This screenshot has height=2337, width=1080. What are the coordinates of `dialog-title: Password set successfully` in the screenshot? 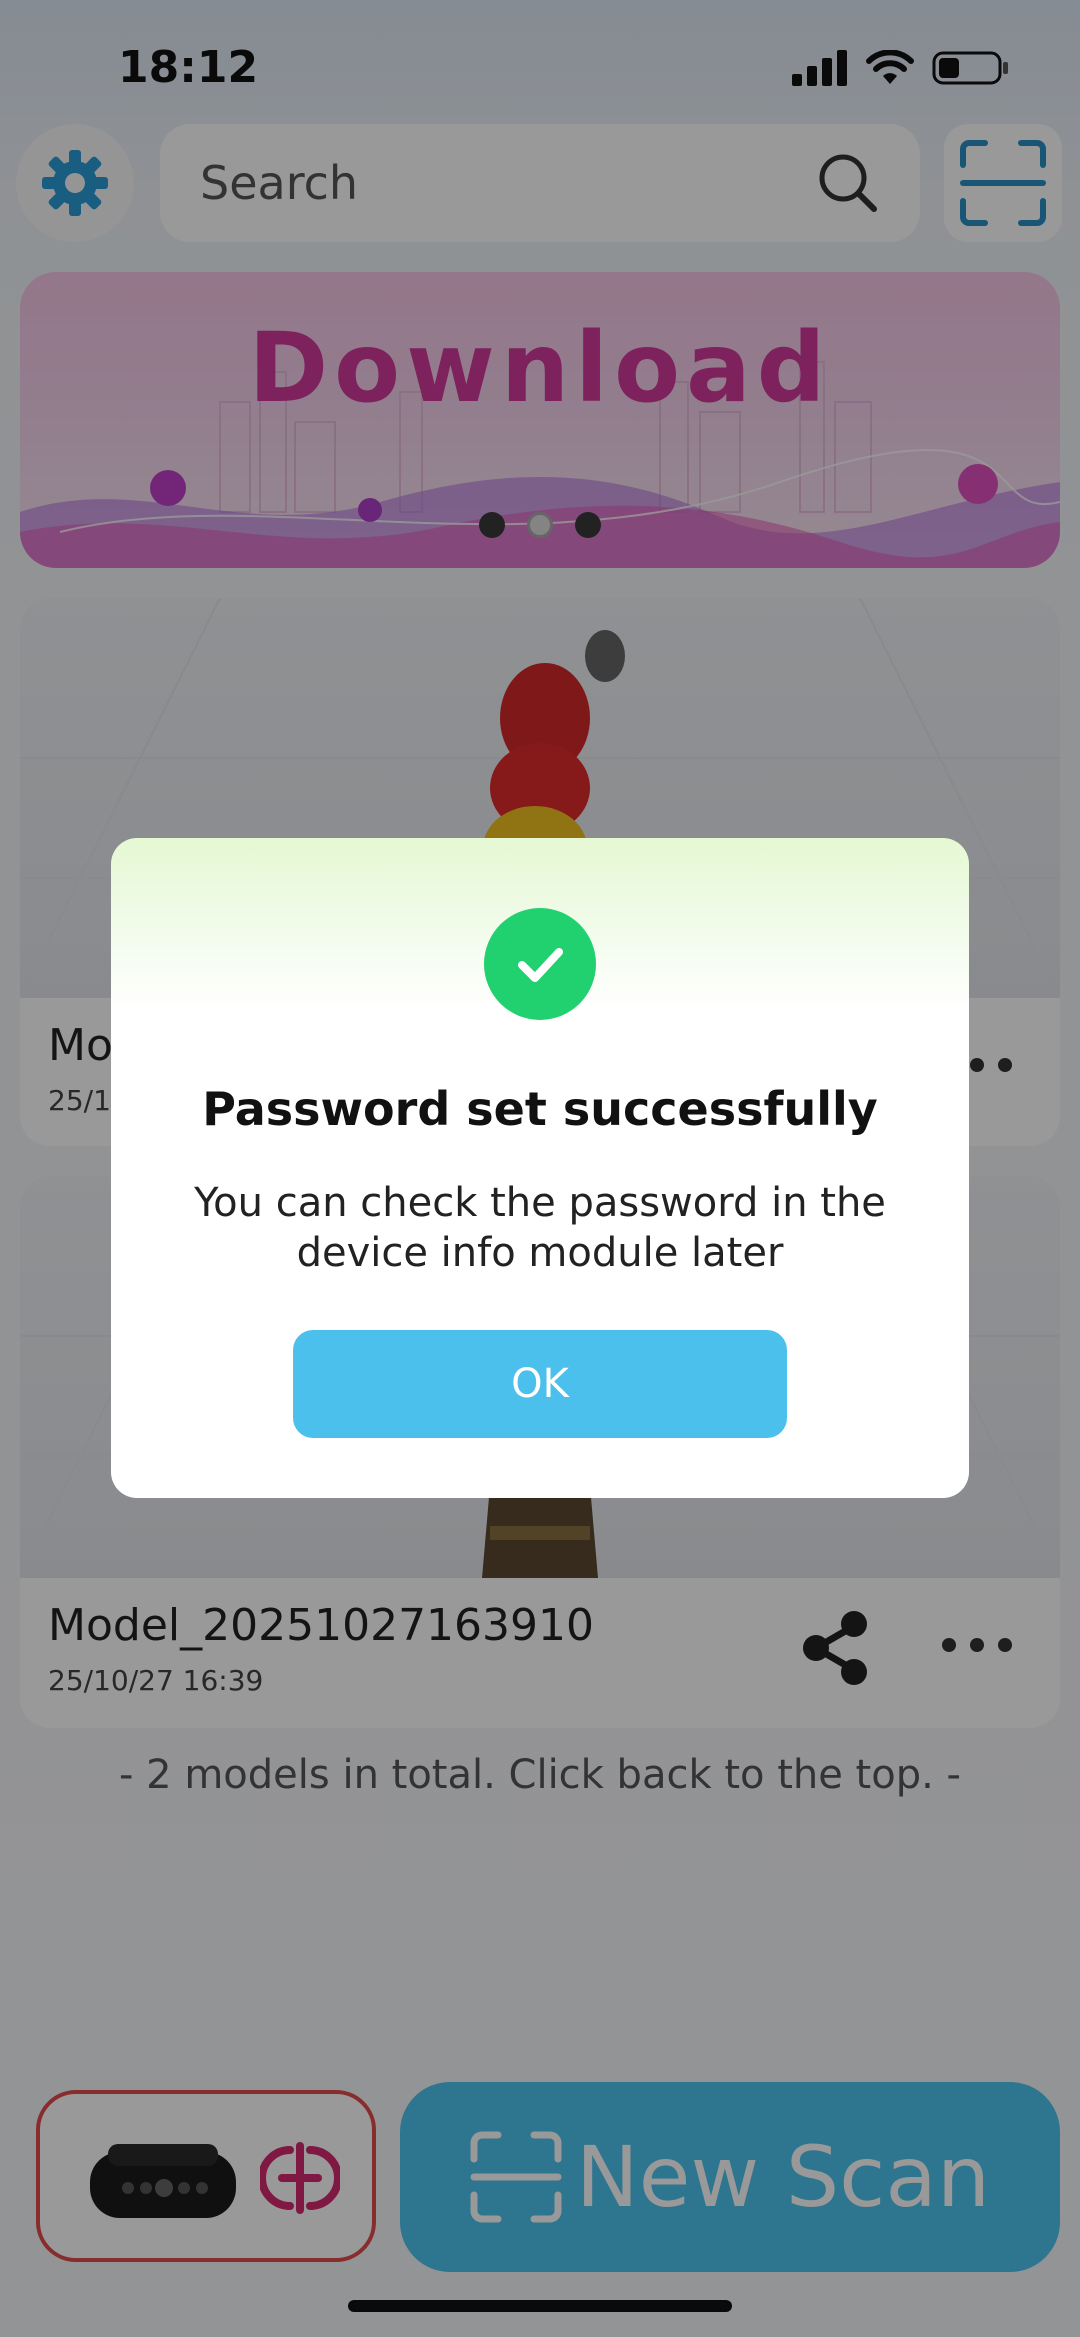 It's located at (540, 1109).